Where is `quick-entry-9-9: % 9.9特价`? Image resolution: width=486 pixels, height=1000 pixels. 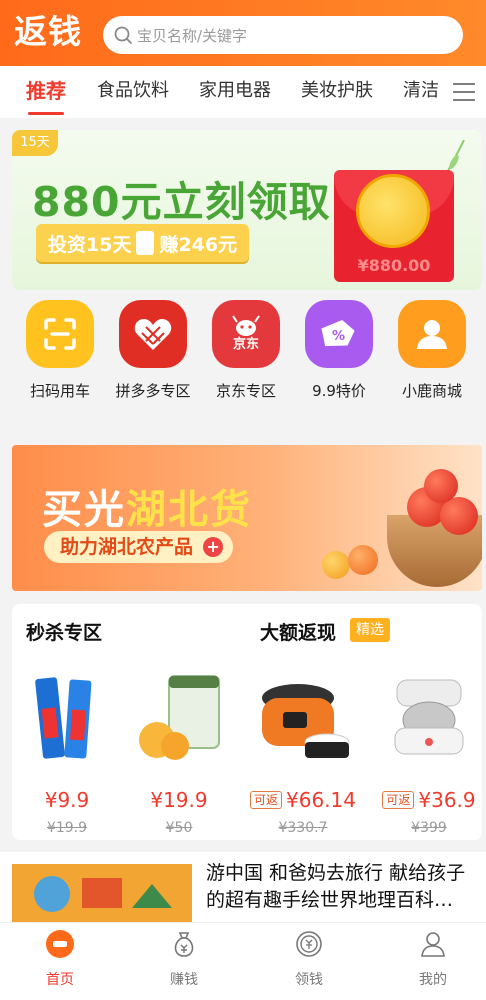
quick-entry-9-9: % 9.9特价 is located at coordinates (339, 350).